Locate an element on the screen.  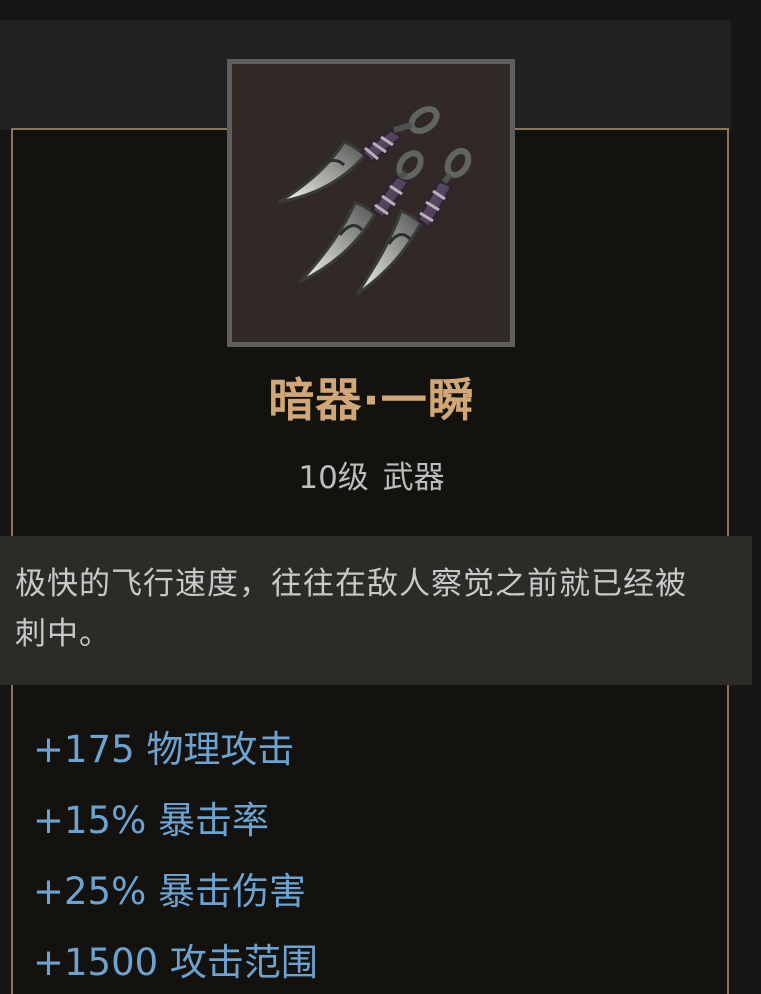
description-box: 极快的飞行速度，往往在敌人察觉之前就已经被刺中。 is located at coordinates (376, 610).